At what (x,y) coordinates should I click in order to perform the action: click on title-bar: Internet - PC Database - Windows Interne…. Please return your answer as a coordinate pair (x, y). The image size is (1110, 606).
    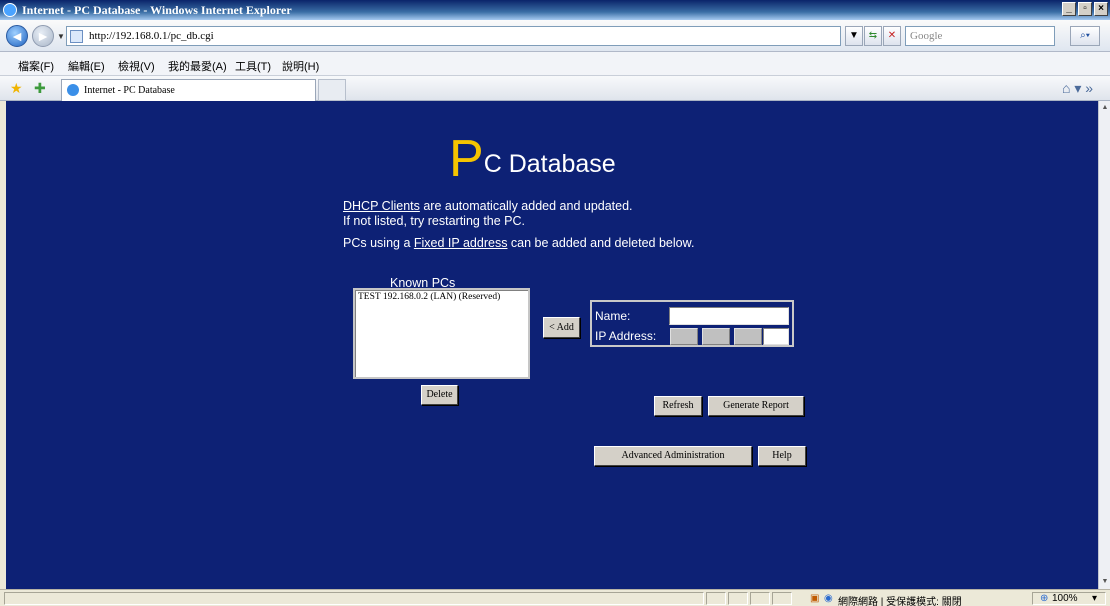
    Looking at the image, I should click on (555, 10).